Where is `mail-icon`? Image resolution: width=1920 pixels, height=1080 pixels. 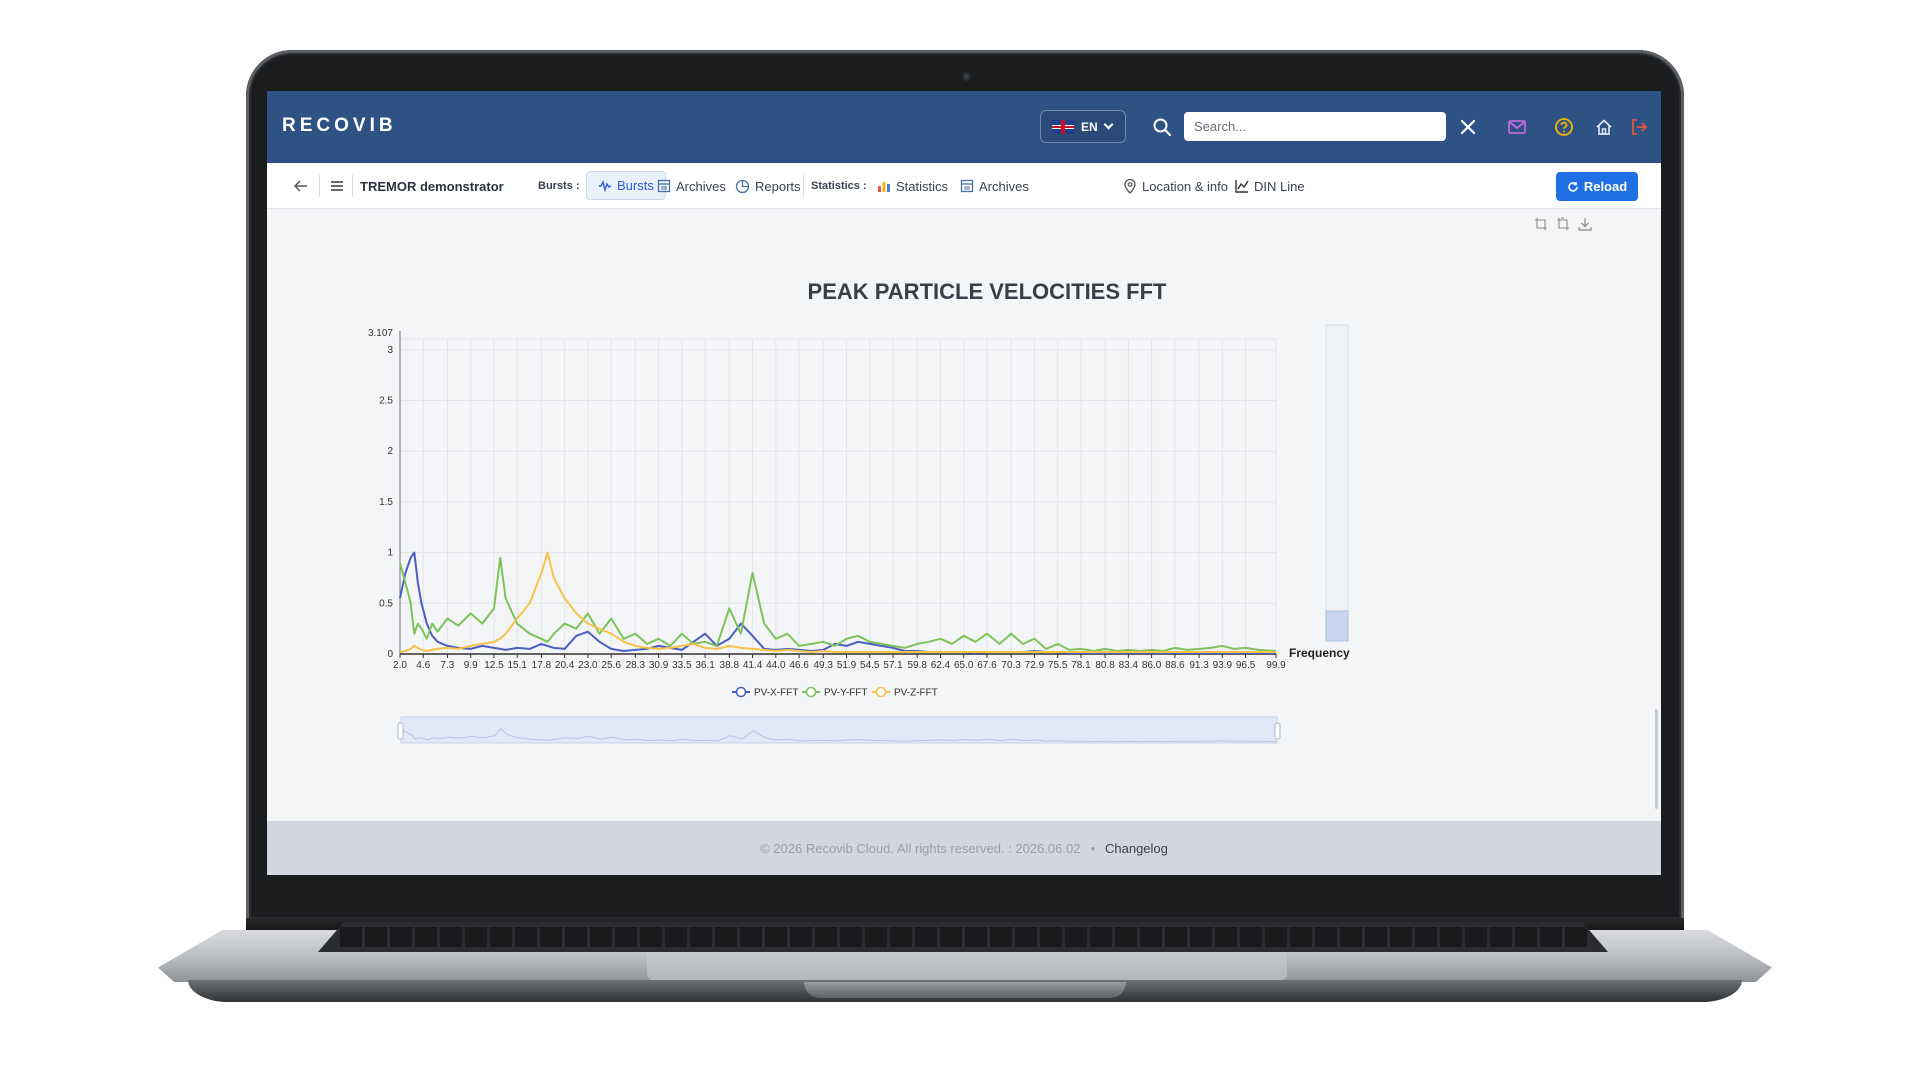
mail-icon is located at coordinates (1517, 127).